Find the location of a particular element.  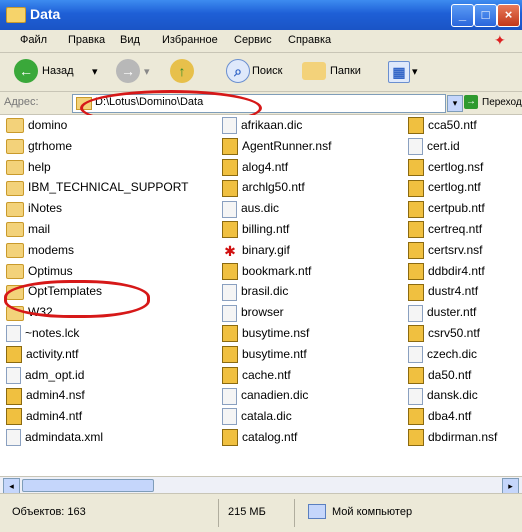

file-item: da50.ntf is located at coordinates (464, 375).